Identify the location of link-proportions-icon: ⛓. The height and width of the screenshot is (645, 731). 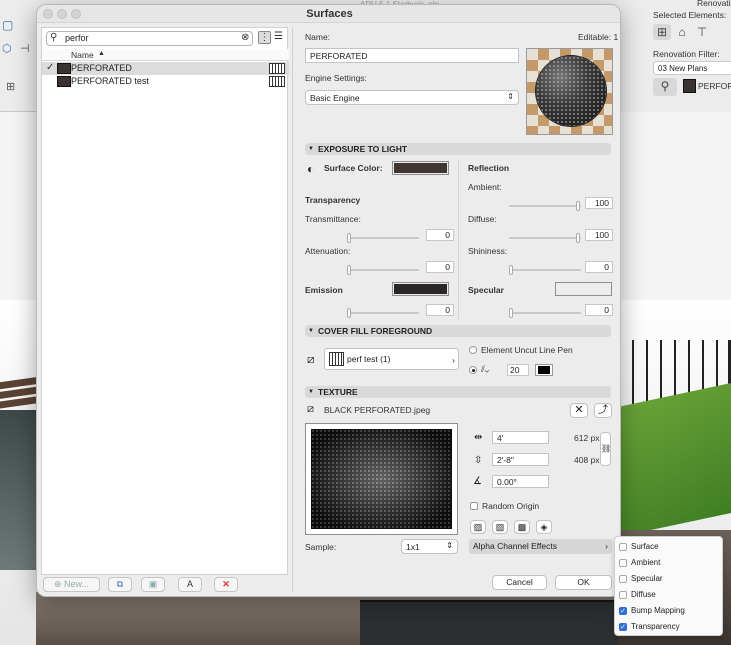
(605, 449).